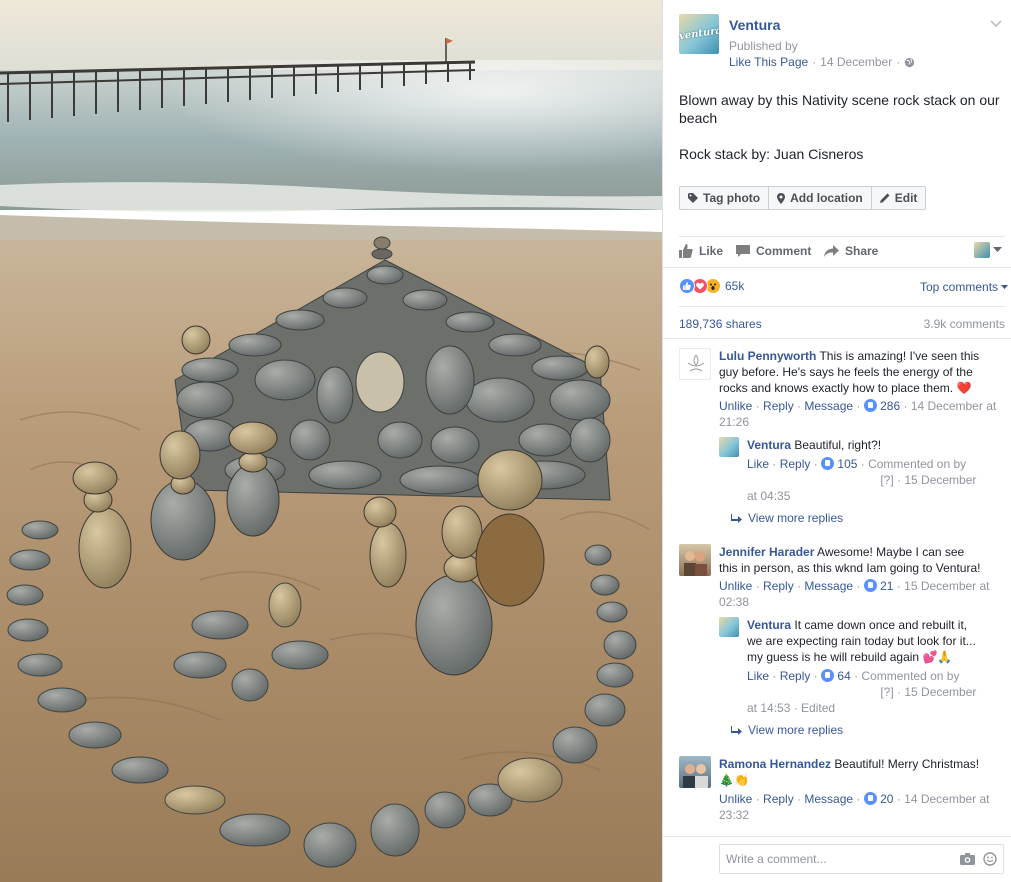 Image resolution: width=1011 pixels, height=882 pixels. I want to click on add-location-button: Add location, so click(820, 198).